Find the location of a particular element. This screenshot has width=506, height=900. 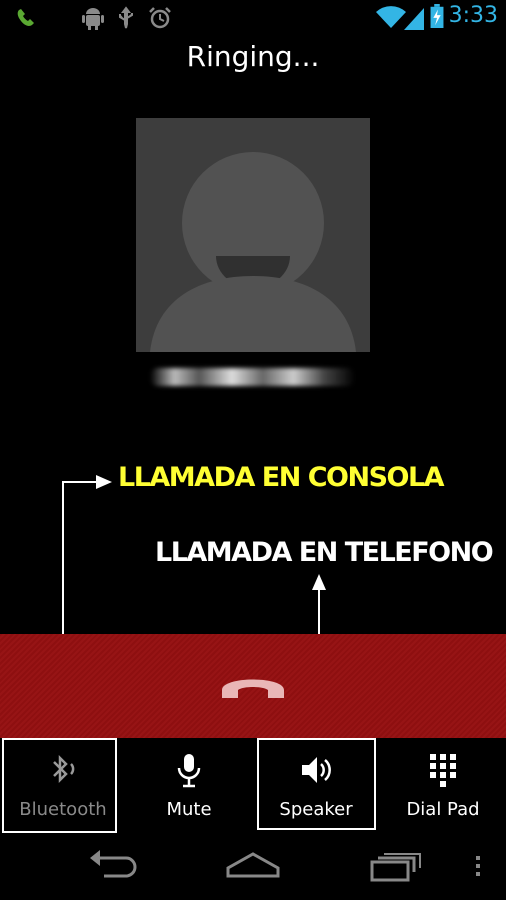

overflow-menu-icon is located at coordinates (478, 864).